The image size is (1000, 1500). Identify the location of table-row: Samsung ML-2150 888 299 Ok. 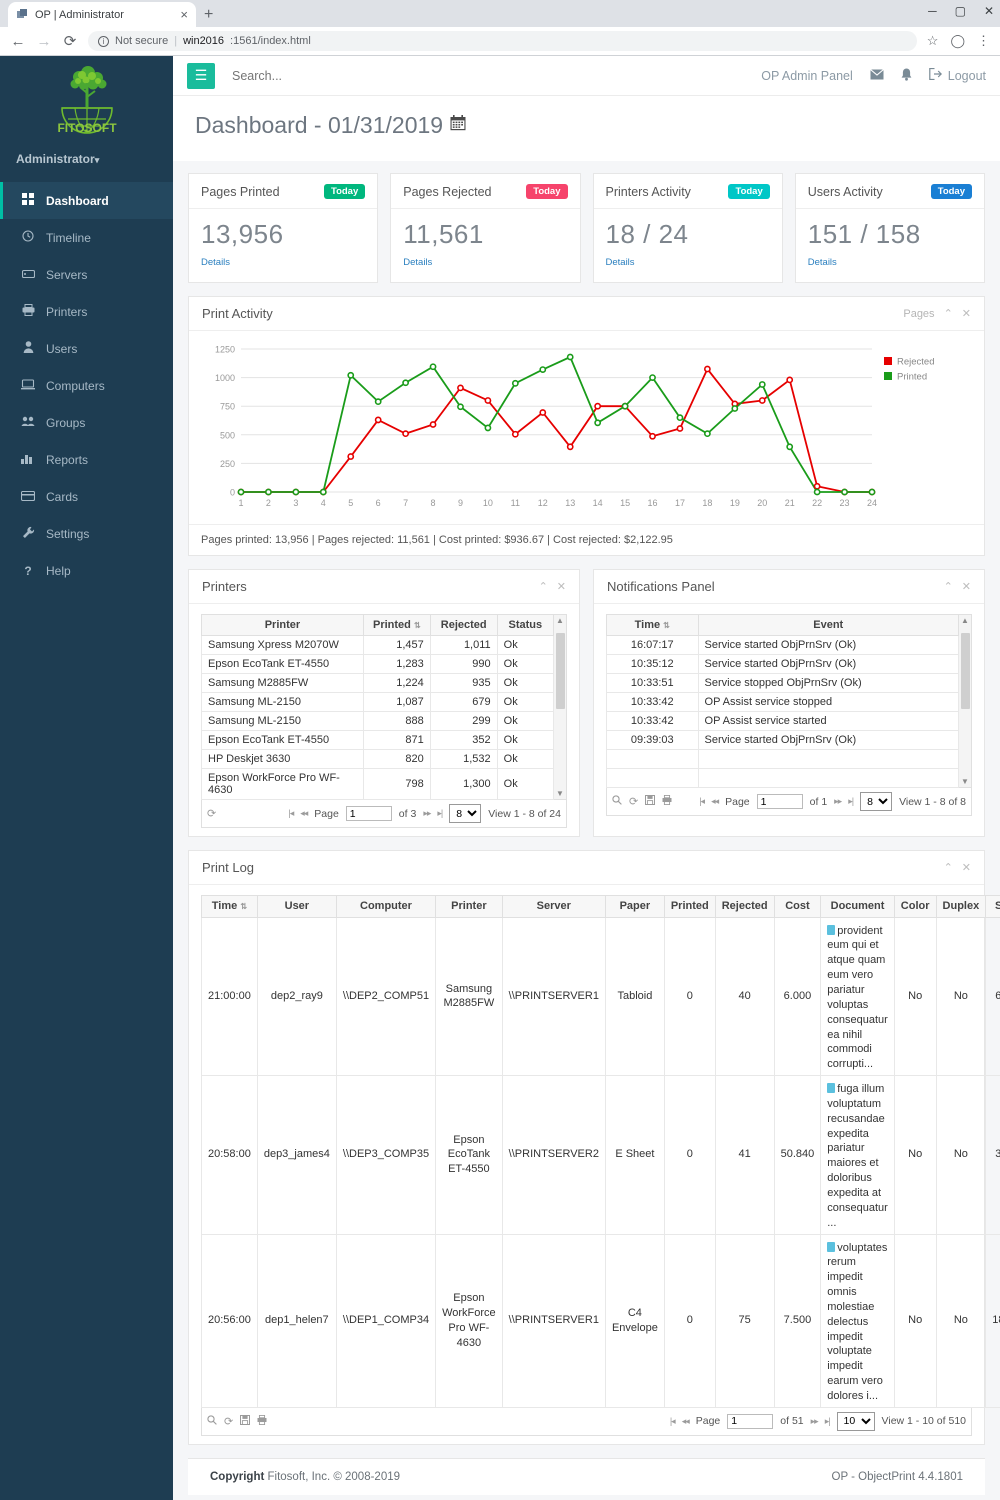
(378, 721).